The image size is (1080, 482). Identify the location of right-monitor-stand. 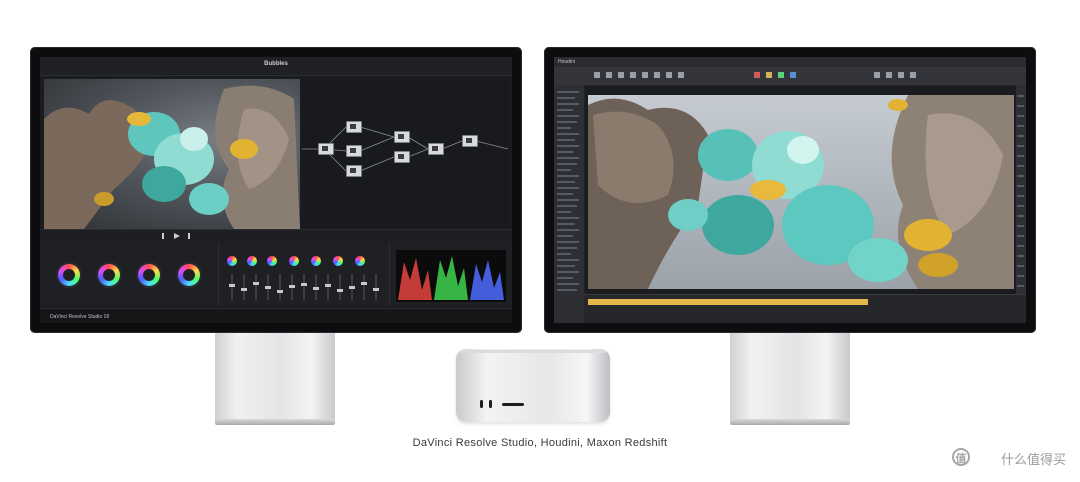
(790, 376).